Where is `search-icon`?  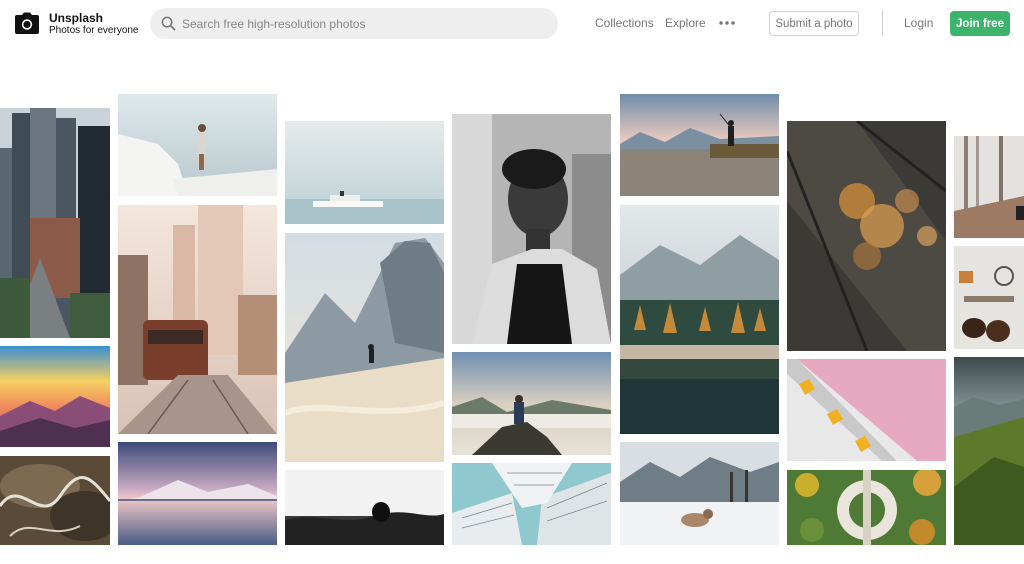 search-icon is located at coordinates (168, 23).